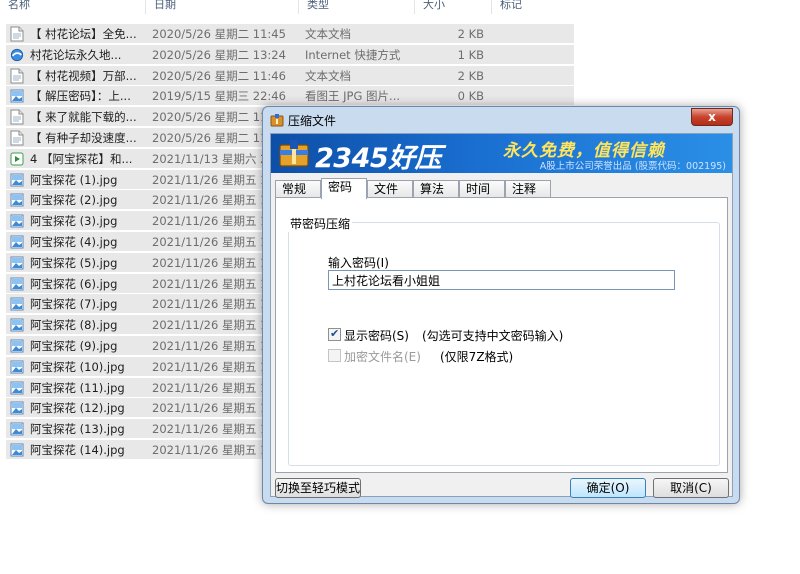  What do you see at coordinates (334, 334) in the screenshot?
I see `checkbox-checked-icon` at bounding box center [334, 334].